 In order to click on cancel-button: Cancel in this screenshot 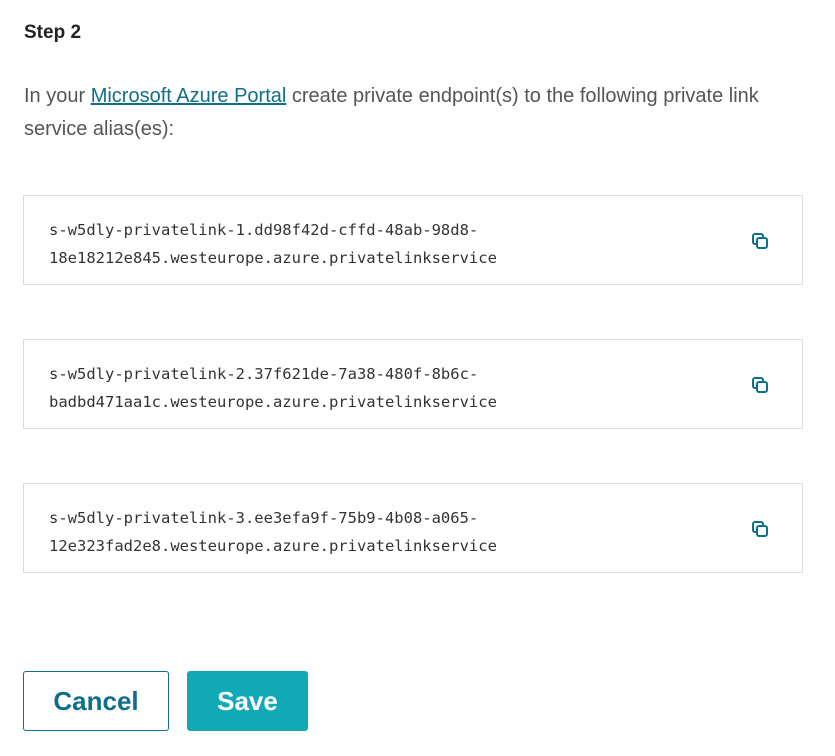, I will do `click(96, 701)`.